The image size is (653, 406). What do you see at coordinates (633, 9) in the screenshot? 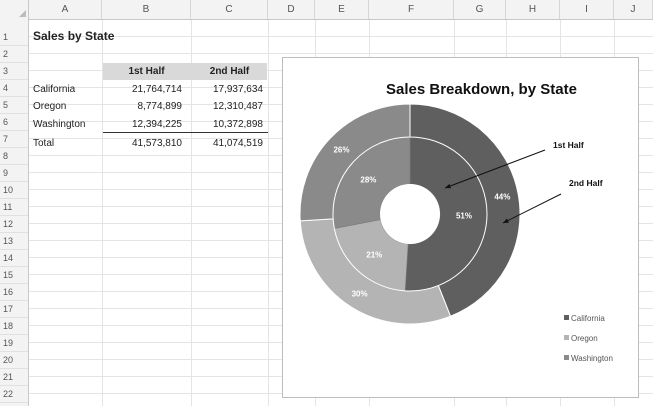
I see `column-header-j: J` at bounding box center [633, 9].